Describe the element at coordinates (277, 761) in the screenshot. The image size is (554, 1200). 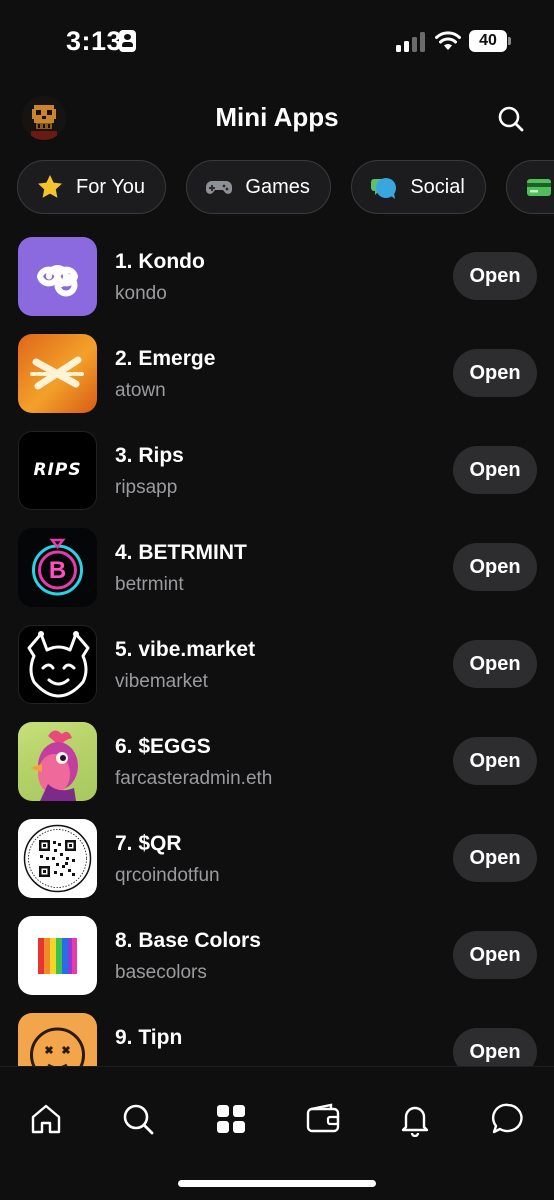
I see `list-item: 6. $EGGS farcasteradmin.eth Open` at that location.